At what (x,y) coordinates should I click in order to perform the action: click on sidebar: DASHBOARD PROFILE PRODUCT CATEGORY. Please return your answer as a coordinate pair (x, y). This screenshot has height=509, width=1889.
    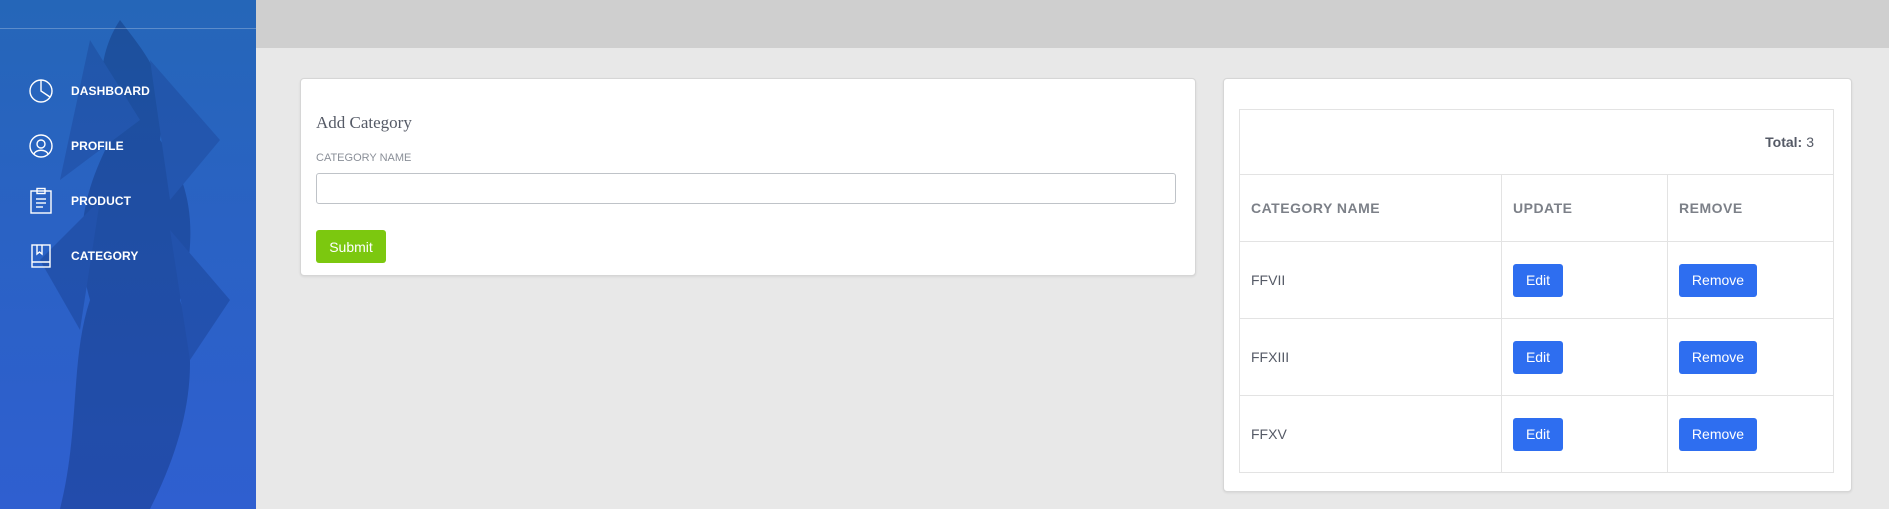
    Looking at the image, I should click on (128, 254).